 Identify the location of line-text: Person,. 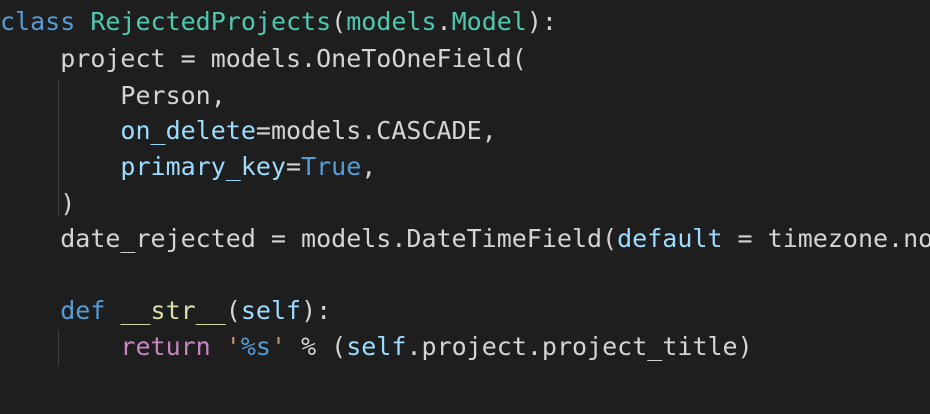
(173, 95).